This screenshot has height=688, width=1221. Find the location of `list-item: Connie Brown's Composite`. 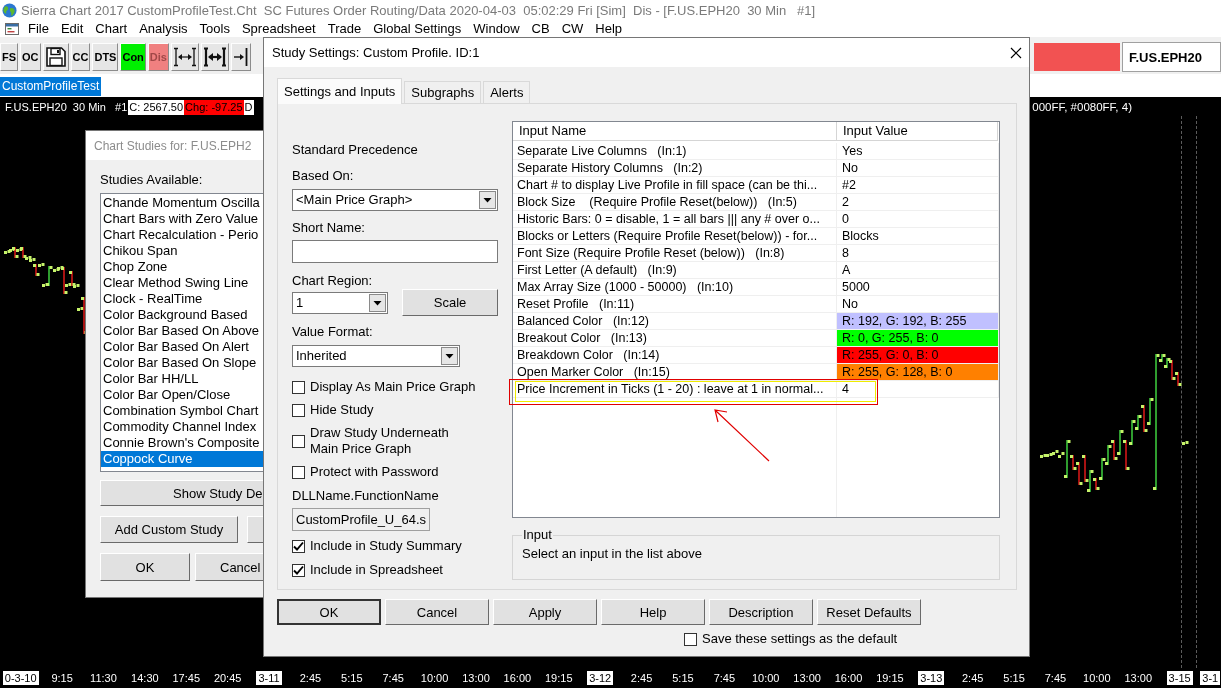

list-item: Connie Brown's Composite is located at coordinates (182, 443).